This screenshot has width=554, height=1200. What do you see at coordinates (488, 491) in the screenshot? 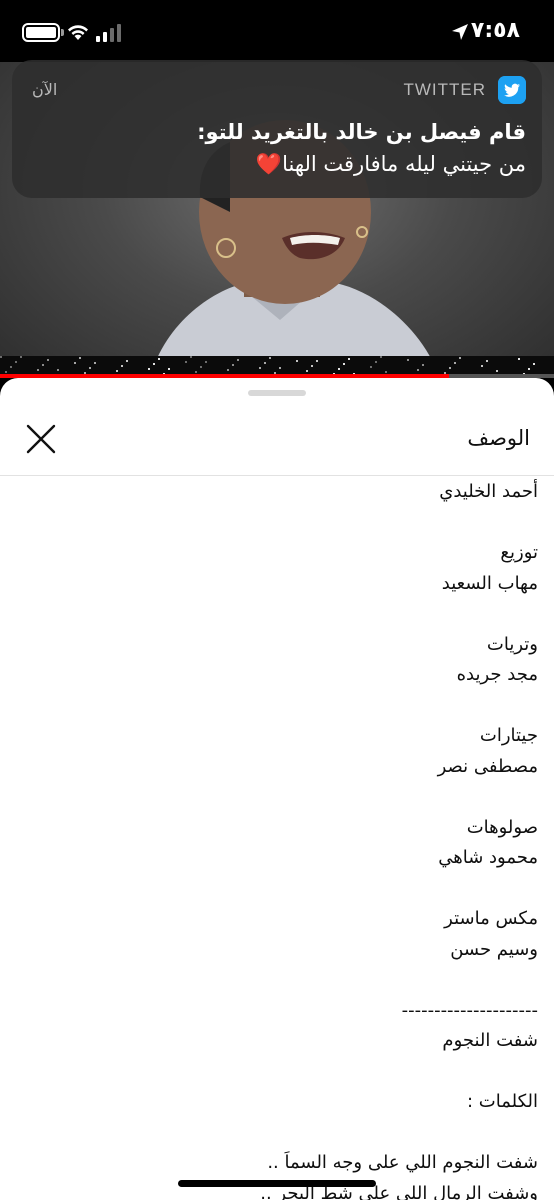
I see `description-line: أحمد الخليدي` at bounding box center [488, 491].